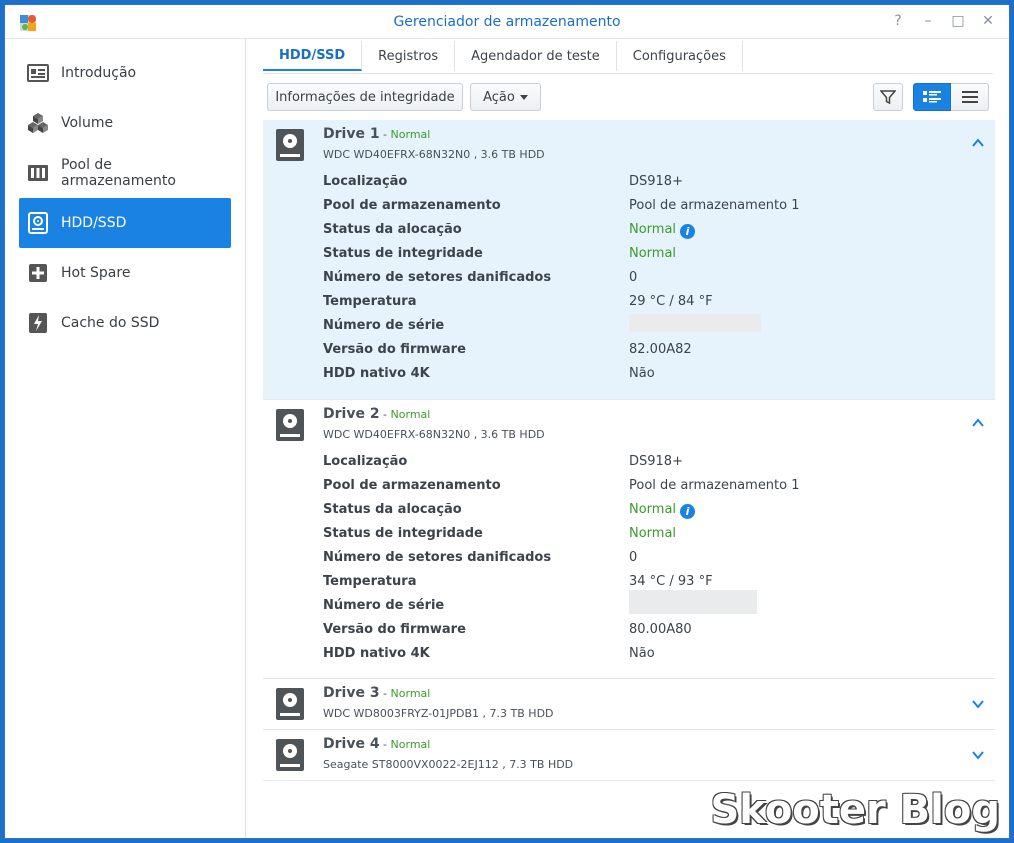  I want to click on sidebar-item-label: Hot Spare, so click(96, 273).